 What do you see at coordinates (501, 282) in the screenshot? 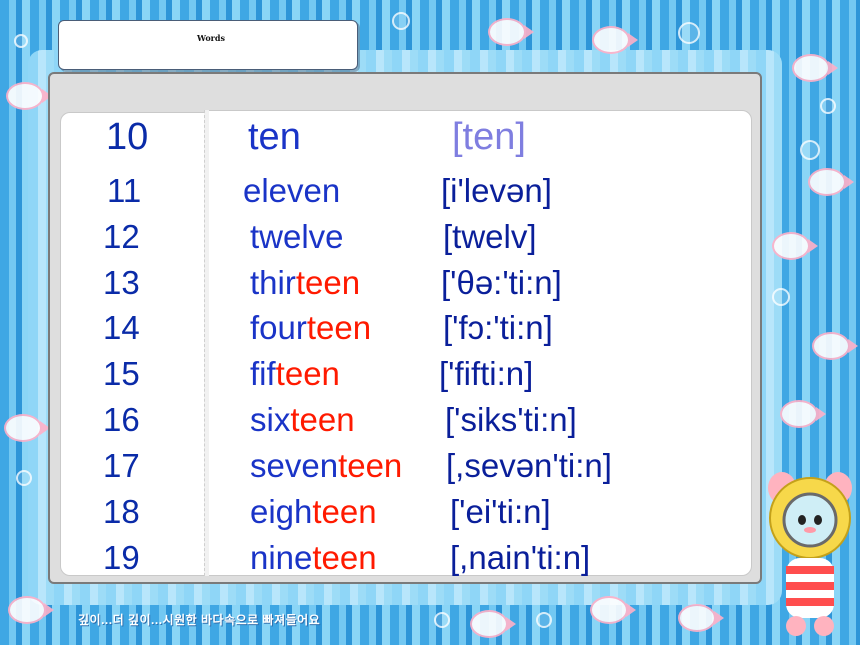
I see `phonetic-13: ['θə:'ti:n]` at bounding box center [501, 282].